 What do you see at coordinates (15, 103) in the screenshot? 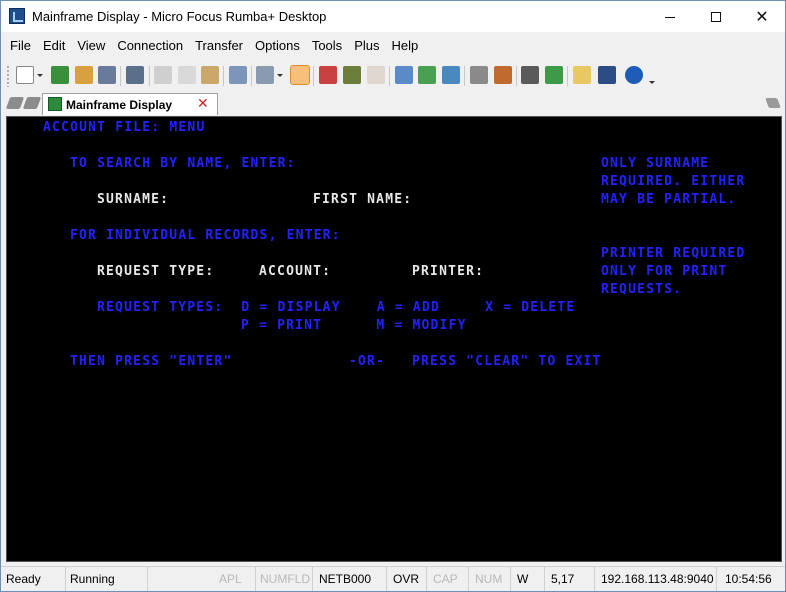
I see `tab-prev-icon` at bounding box center [15, 103].